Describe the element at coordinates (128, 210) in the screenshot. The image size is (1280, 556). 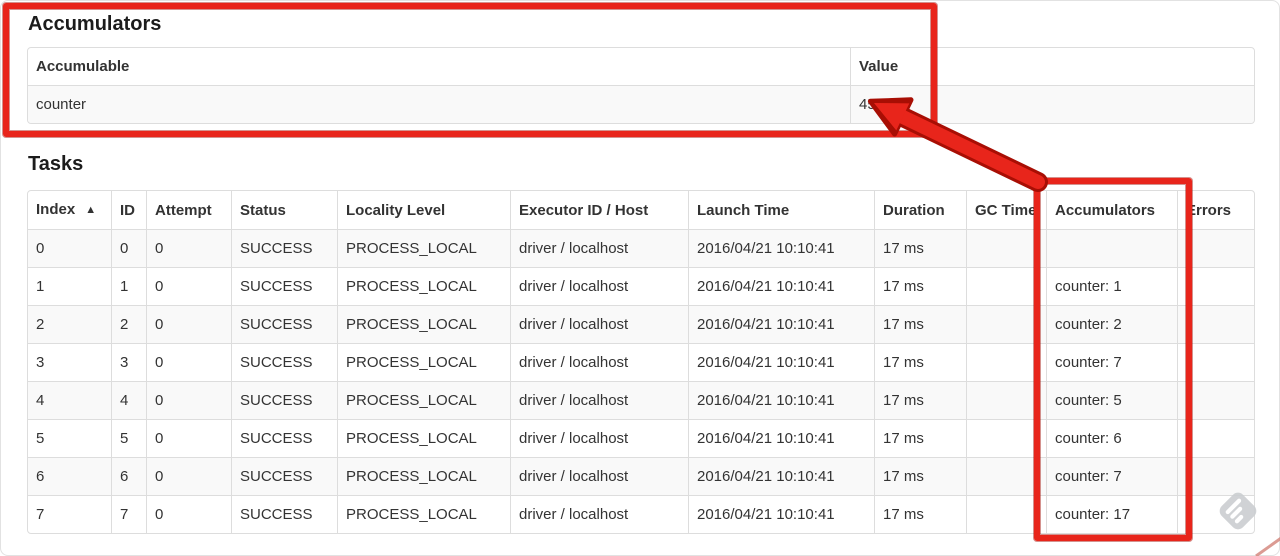
I see `col-header-id: ID` at that location.